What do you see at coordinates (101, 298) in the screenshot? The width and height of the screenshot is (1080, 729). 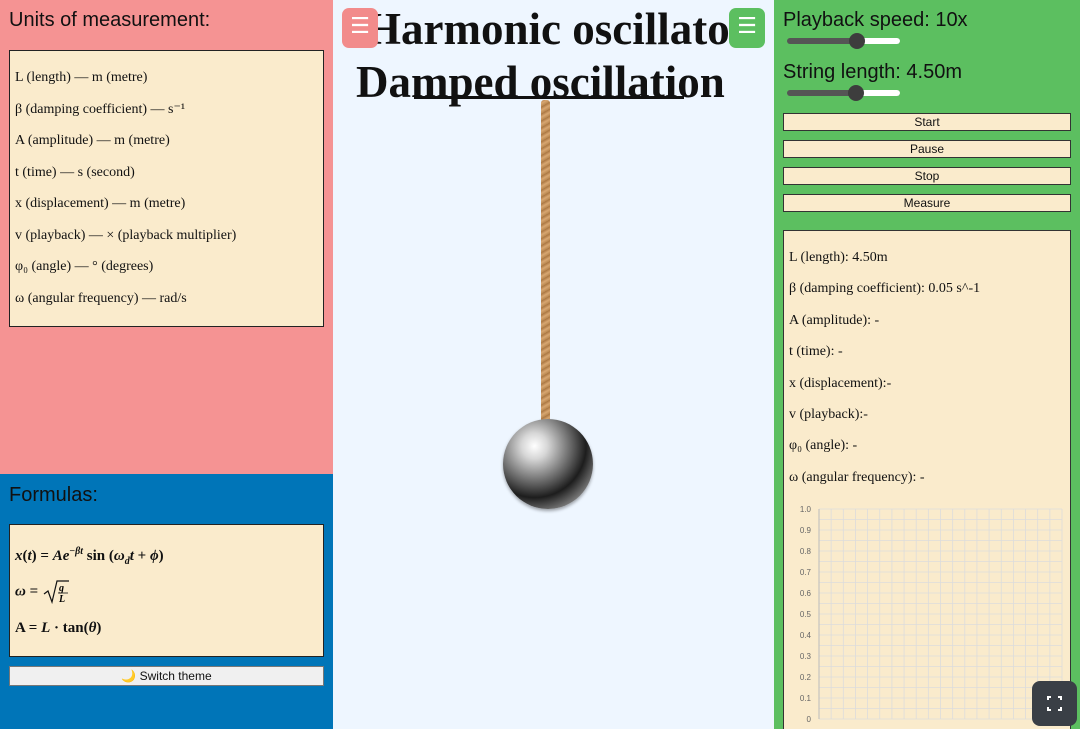 I see `unit-row: ω (angular frequency) — rad/s` at bounding box center [101, 298].